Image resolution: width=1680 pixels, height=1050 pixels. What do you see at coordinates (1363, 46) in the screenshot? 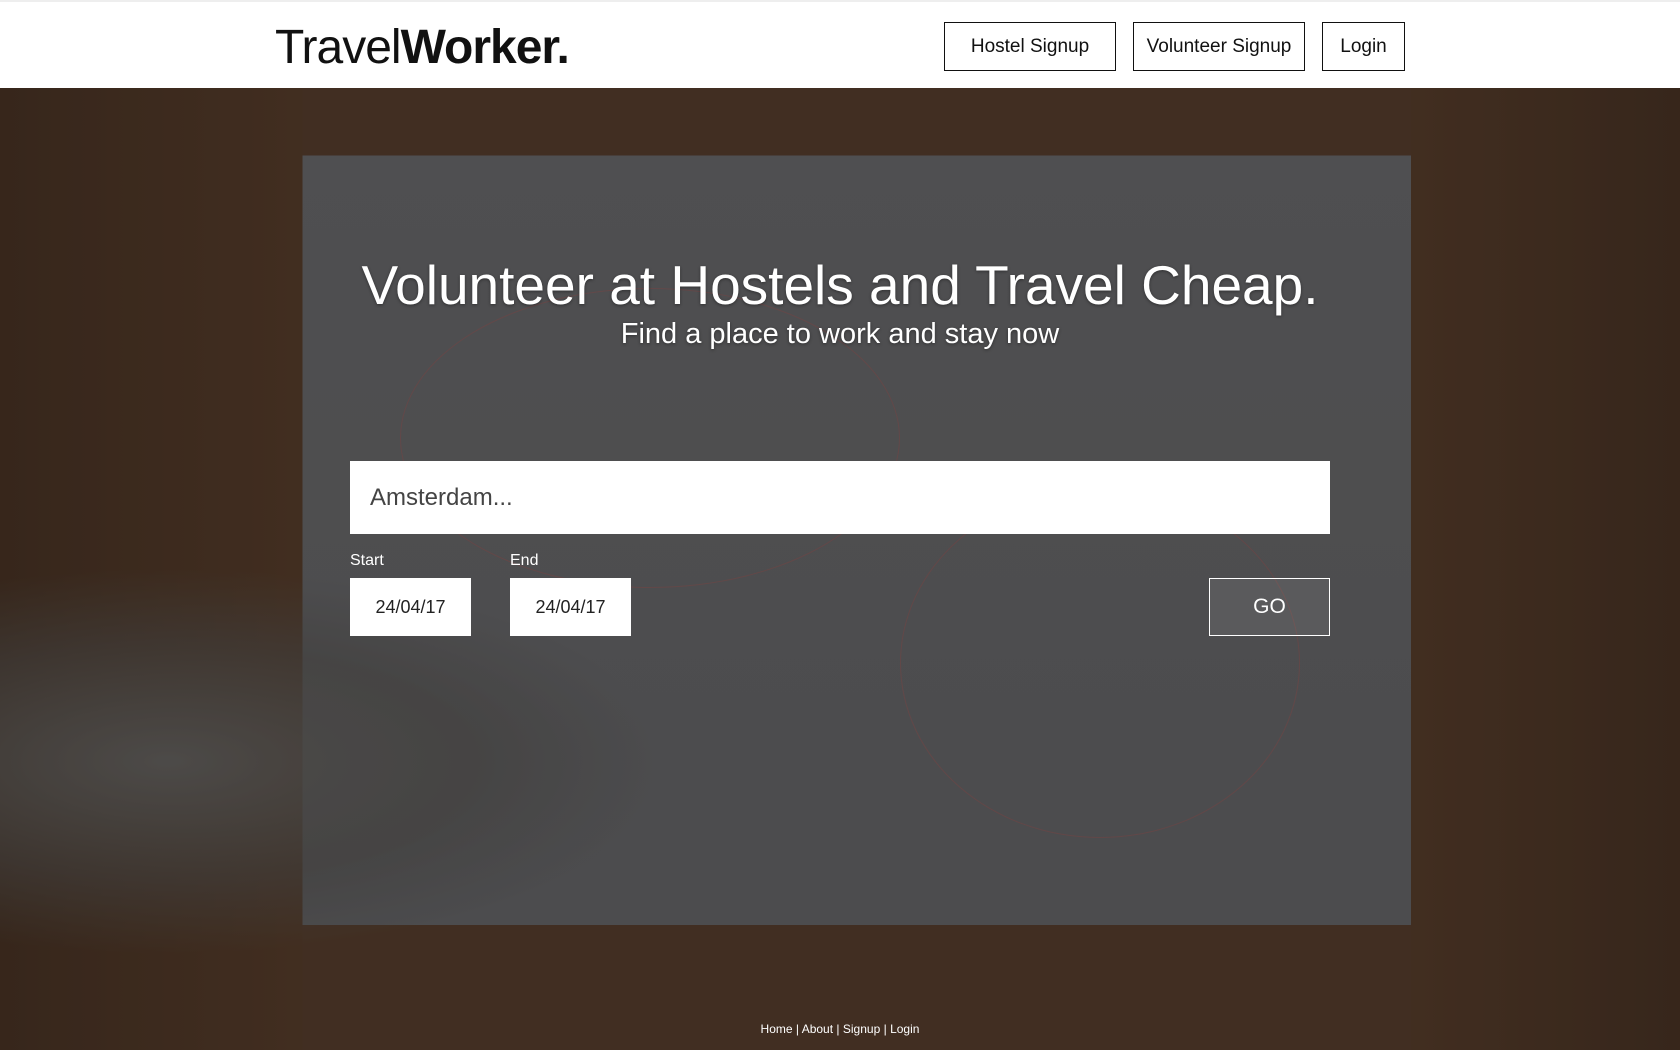
I see `login-button: Login` at bounding box center [1363, 46].